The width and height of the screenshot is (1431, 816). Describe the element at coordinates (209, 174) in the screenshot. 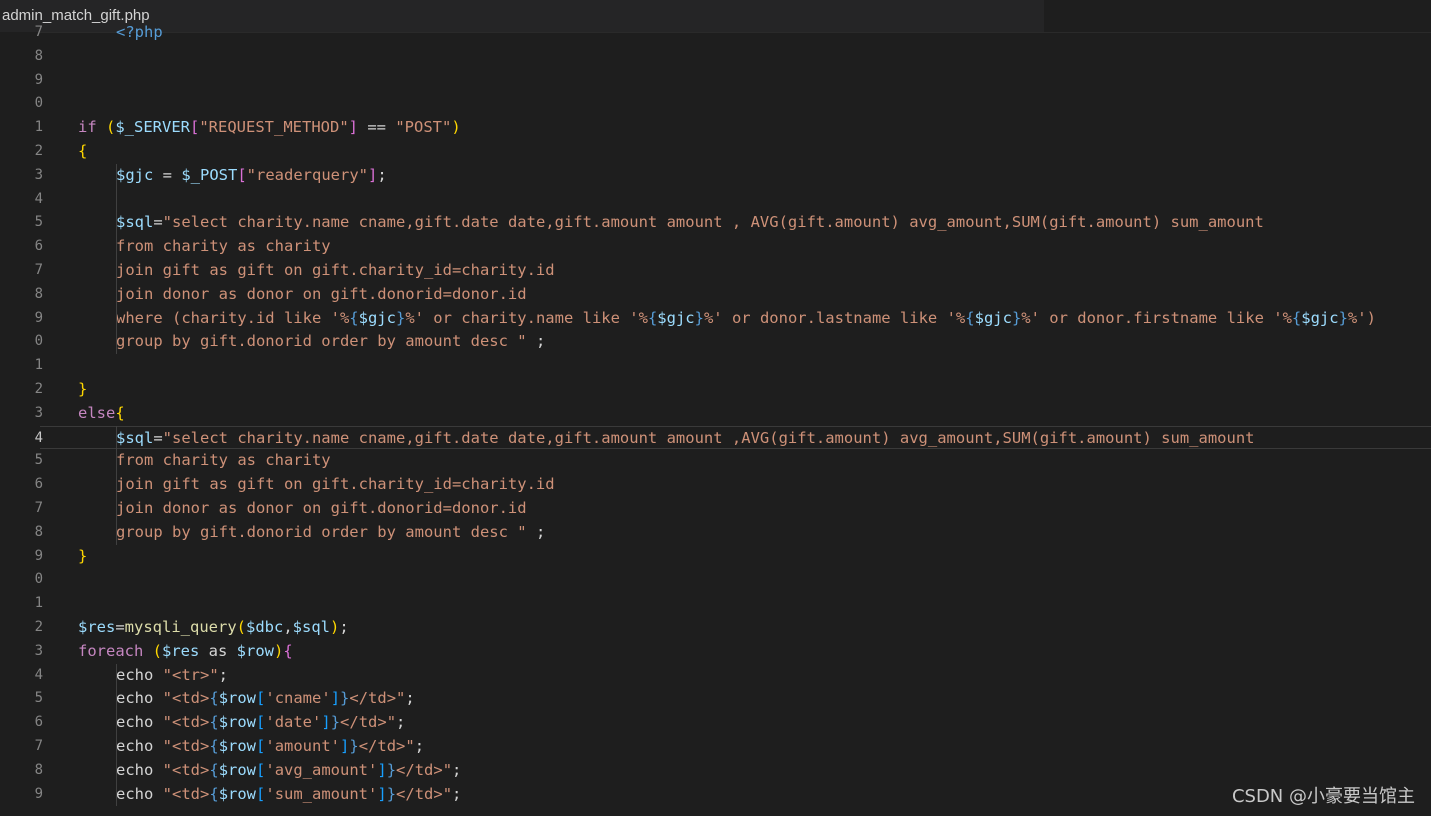

I see `code-token: $_POST` at that location.